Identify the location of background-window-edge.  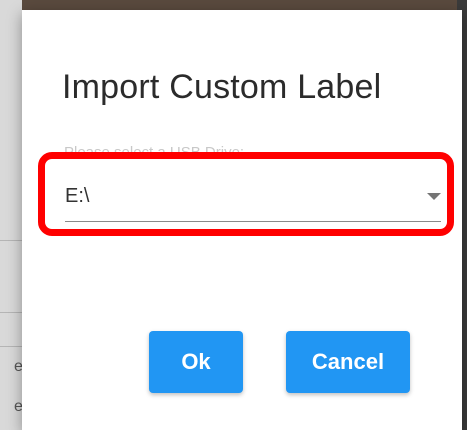
(233, 5).